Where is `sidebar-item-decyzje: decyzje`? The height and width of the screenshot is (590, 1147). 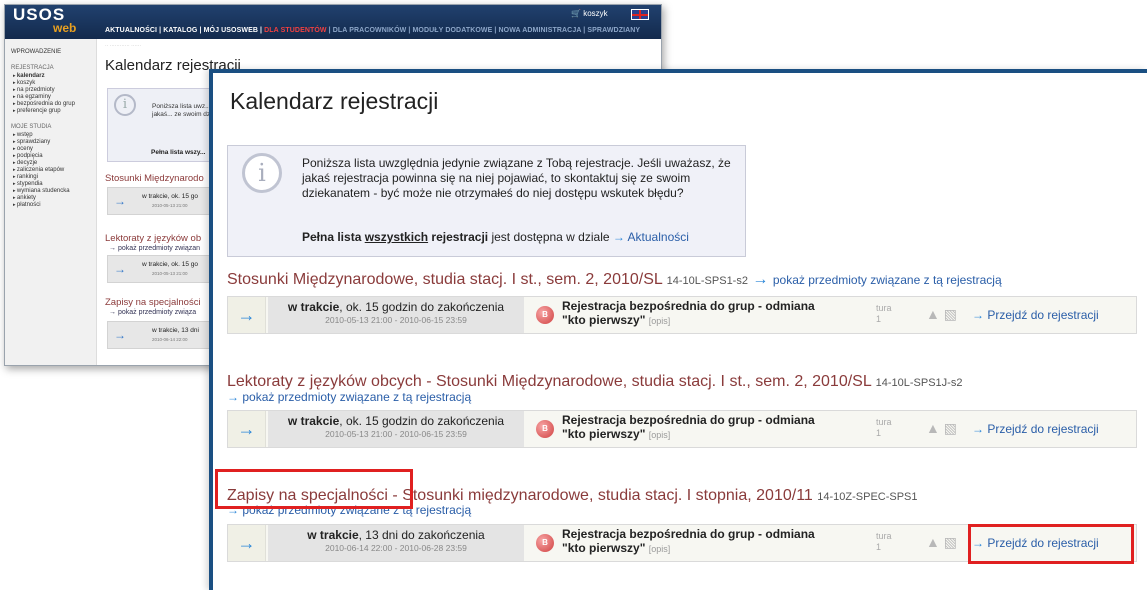 sidebar-item-decyzje: decyzje is located at coordinates (53, 163).